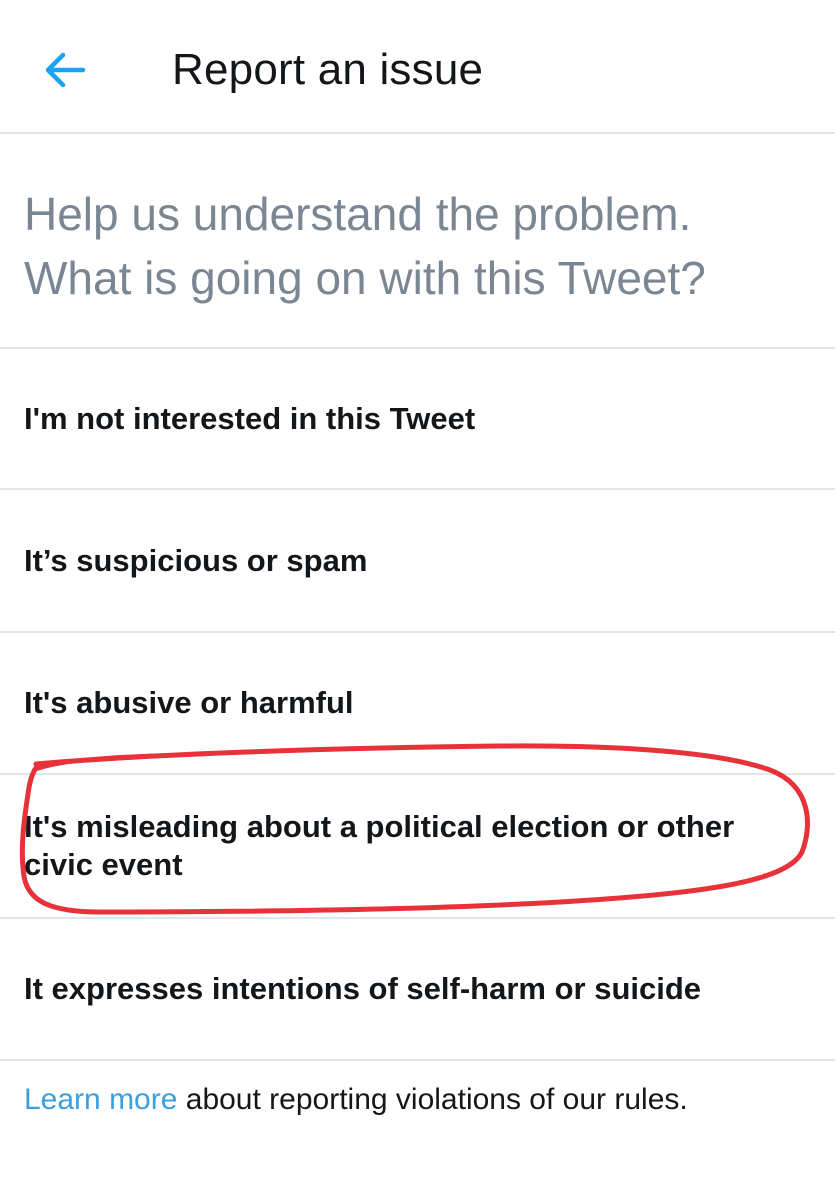 The height and width of the screenshot is (1200, 835). I want to click on option-label: I'm not interested in this Tweet, so click(250, 418).